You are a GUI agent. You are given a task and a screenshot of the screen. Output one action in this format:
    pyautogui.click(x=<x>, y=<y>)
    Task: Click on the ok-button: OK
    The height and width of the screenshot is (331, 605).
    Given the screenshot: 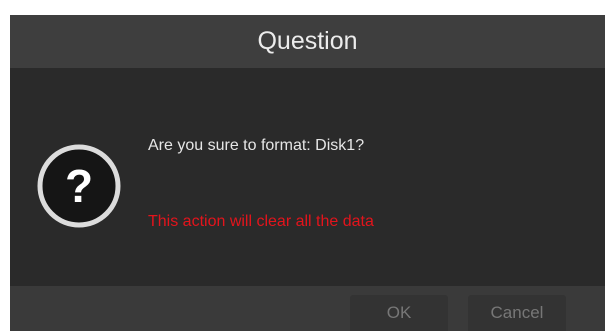 What is the action you would take?
    pyautogui.click(x=399, y=313)
    